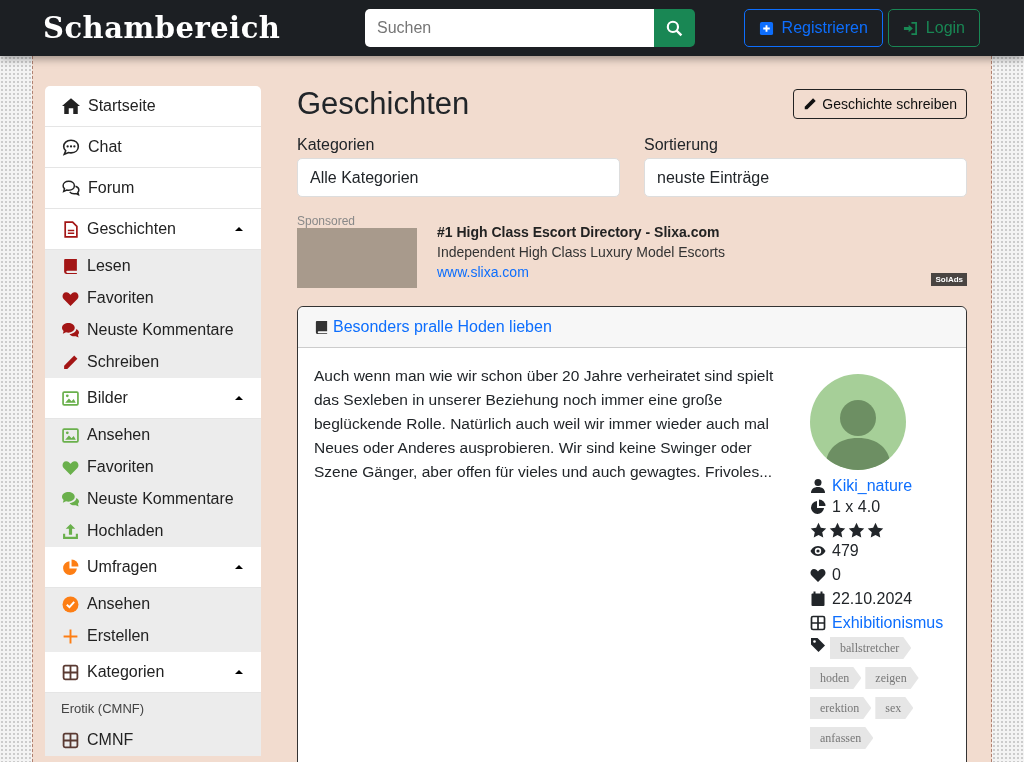  What do you see at coordinates (842, 738) in the screenshot?
I see `tag-chip: anfassen` at bounding box center [842, 738].